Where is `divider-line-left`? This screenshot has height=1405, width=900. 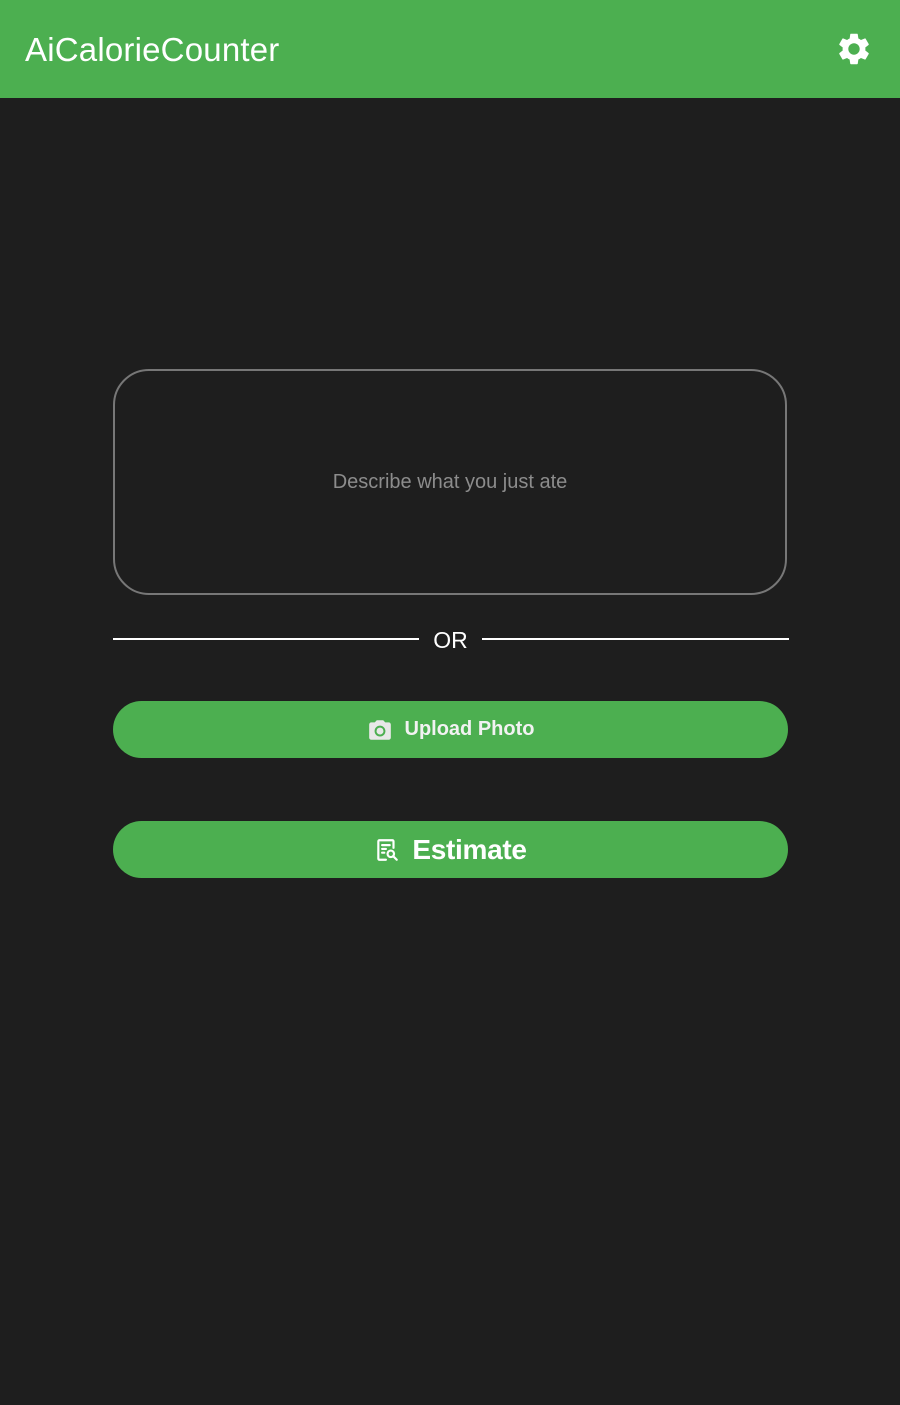 divider-line-left is located at coordinates (266, 639).